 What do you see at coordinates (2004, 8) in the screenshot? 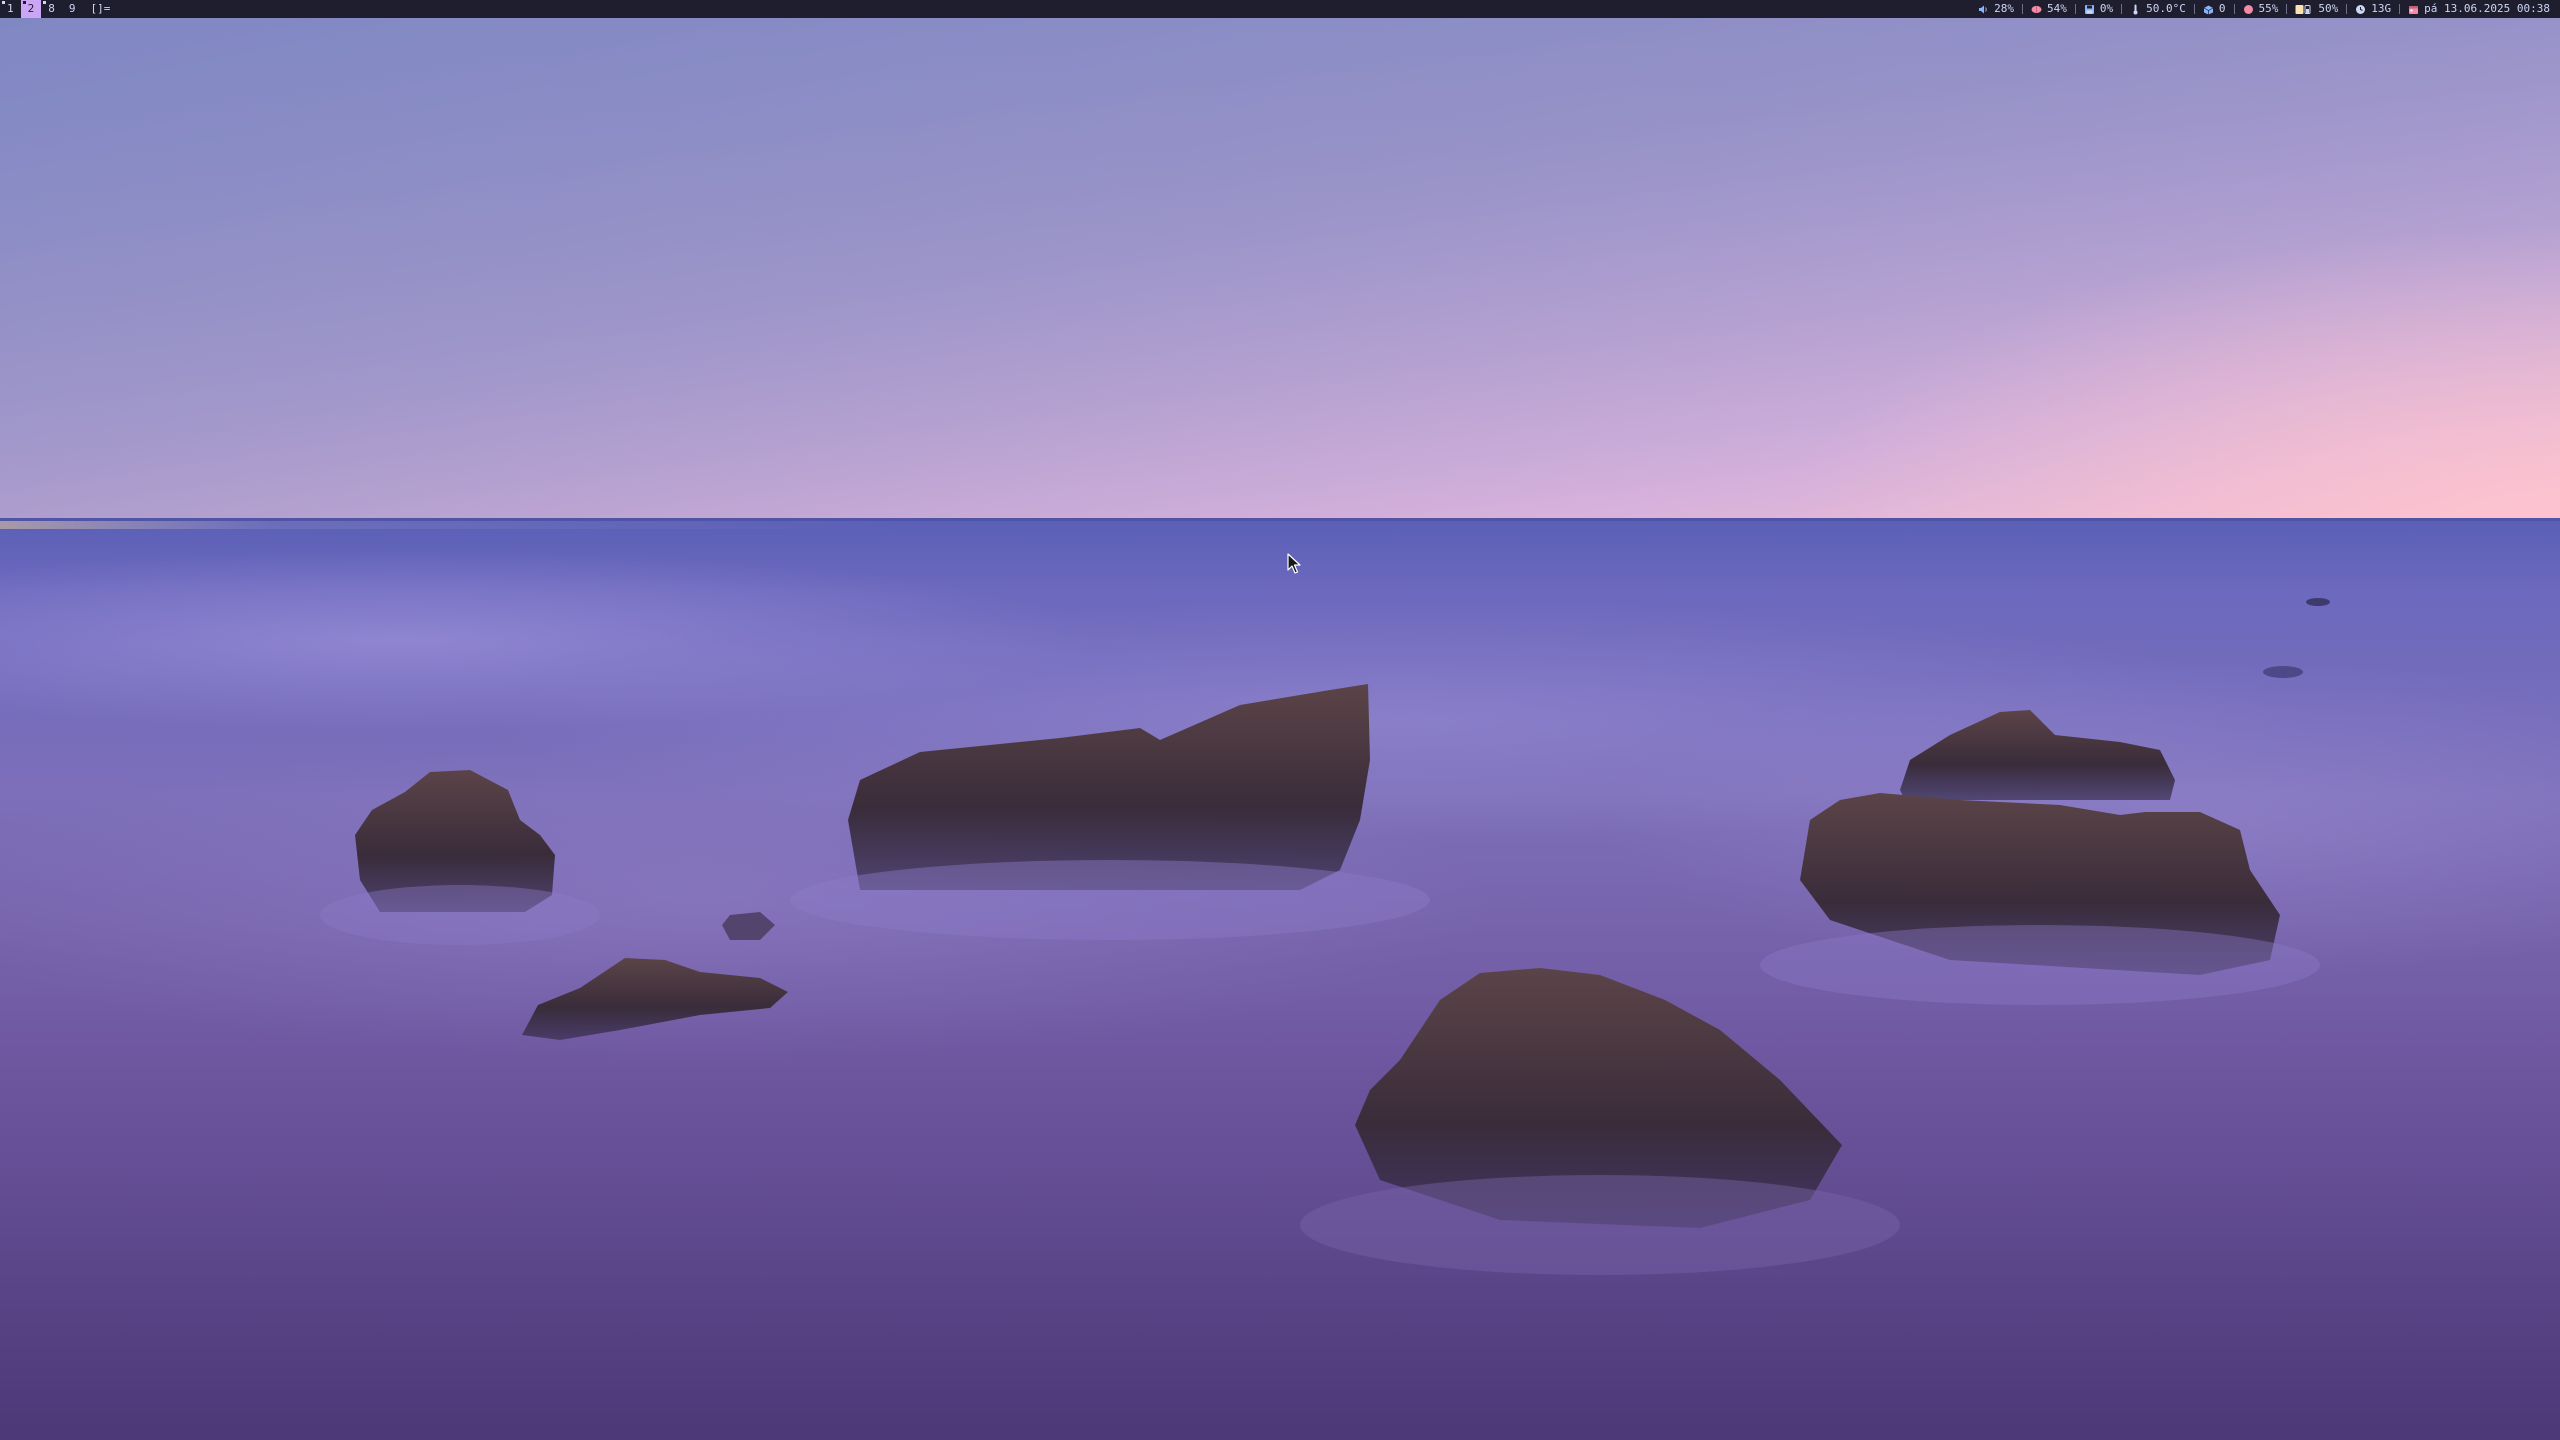
I see `volume-value: 28%` at bounding box center [2004, 8].